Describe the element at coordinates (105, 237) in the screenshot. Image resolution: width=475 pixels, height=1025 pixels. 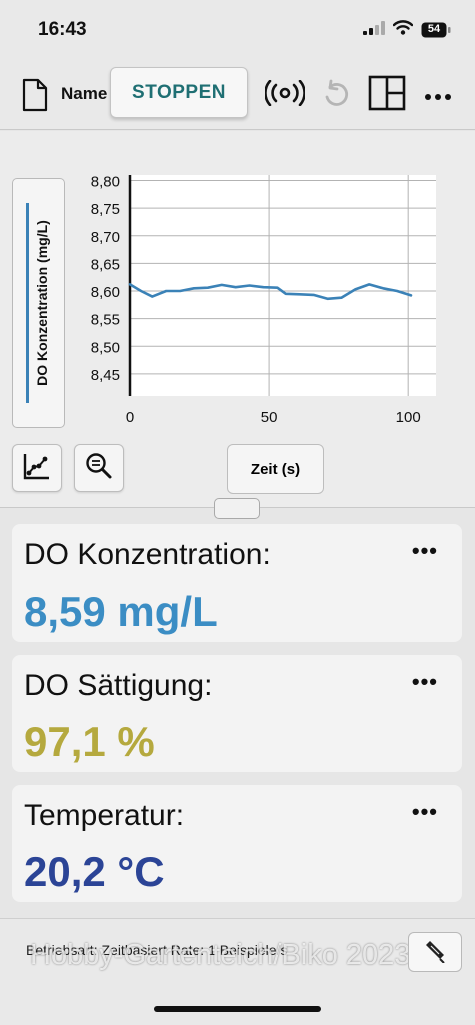
I see `y-tick-label: 8,70` at that location.